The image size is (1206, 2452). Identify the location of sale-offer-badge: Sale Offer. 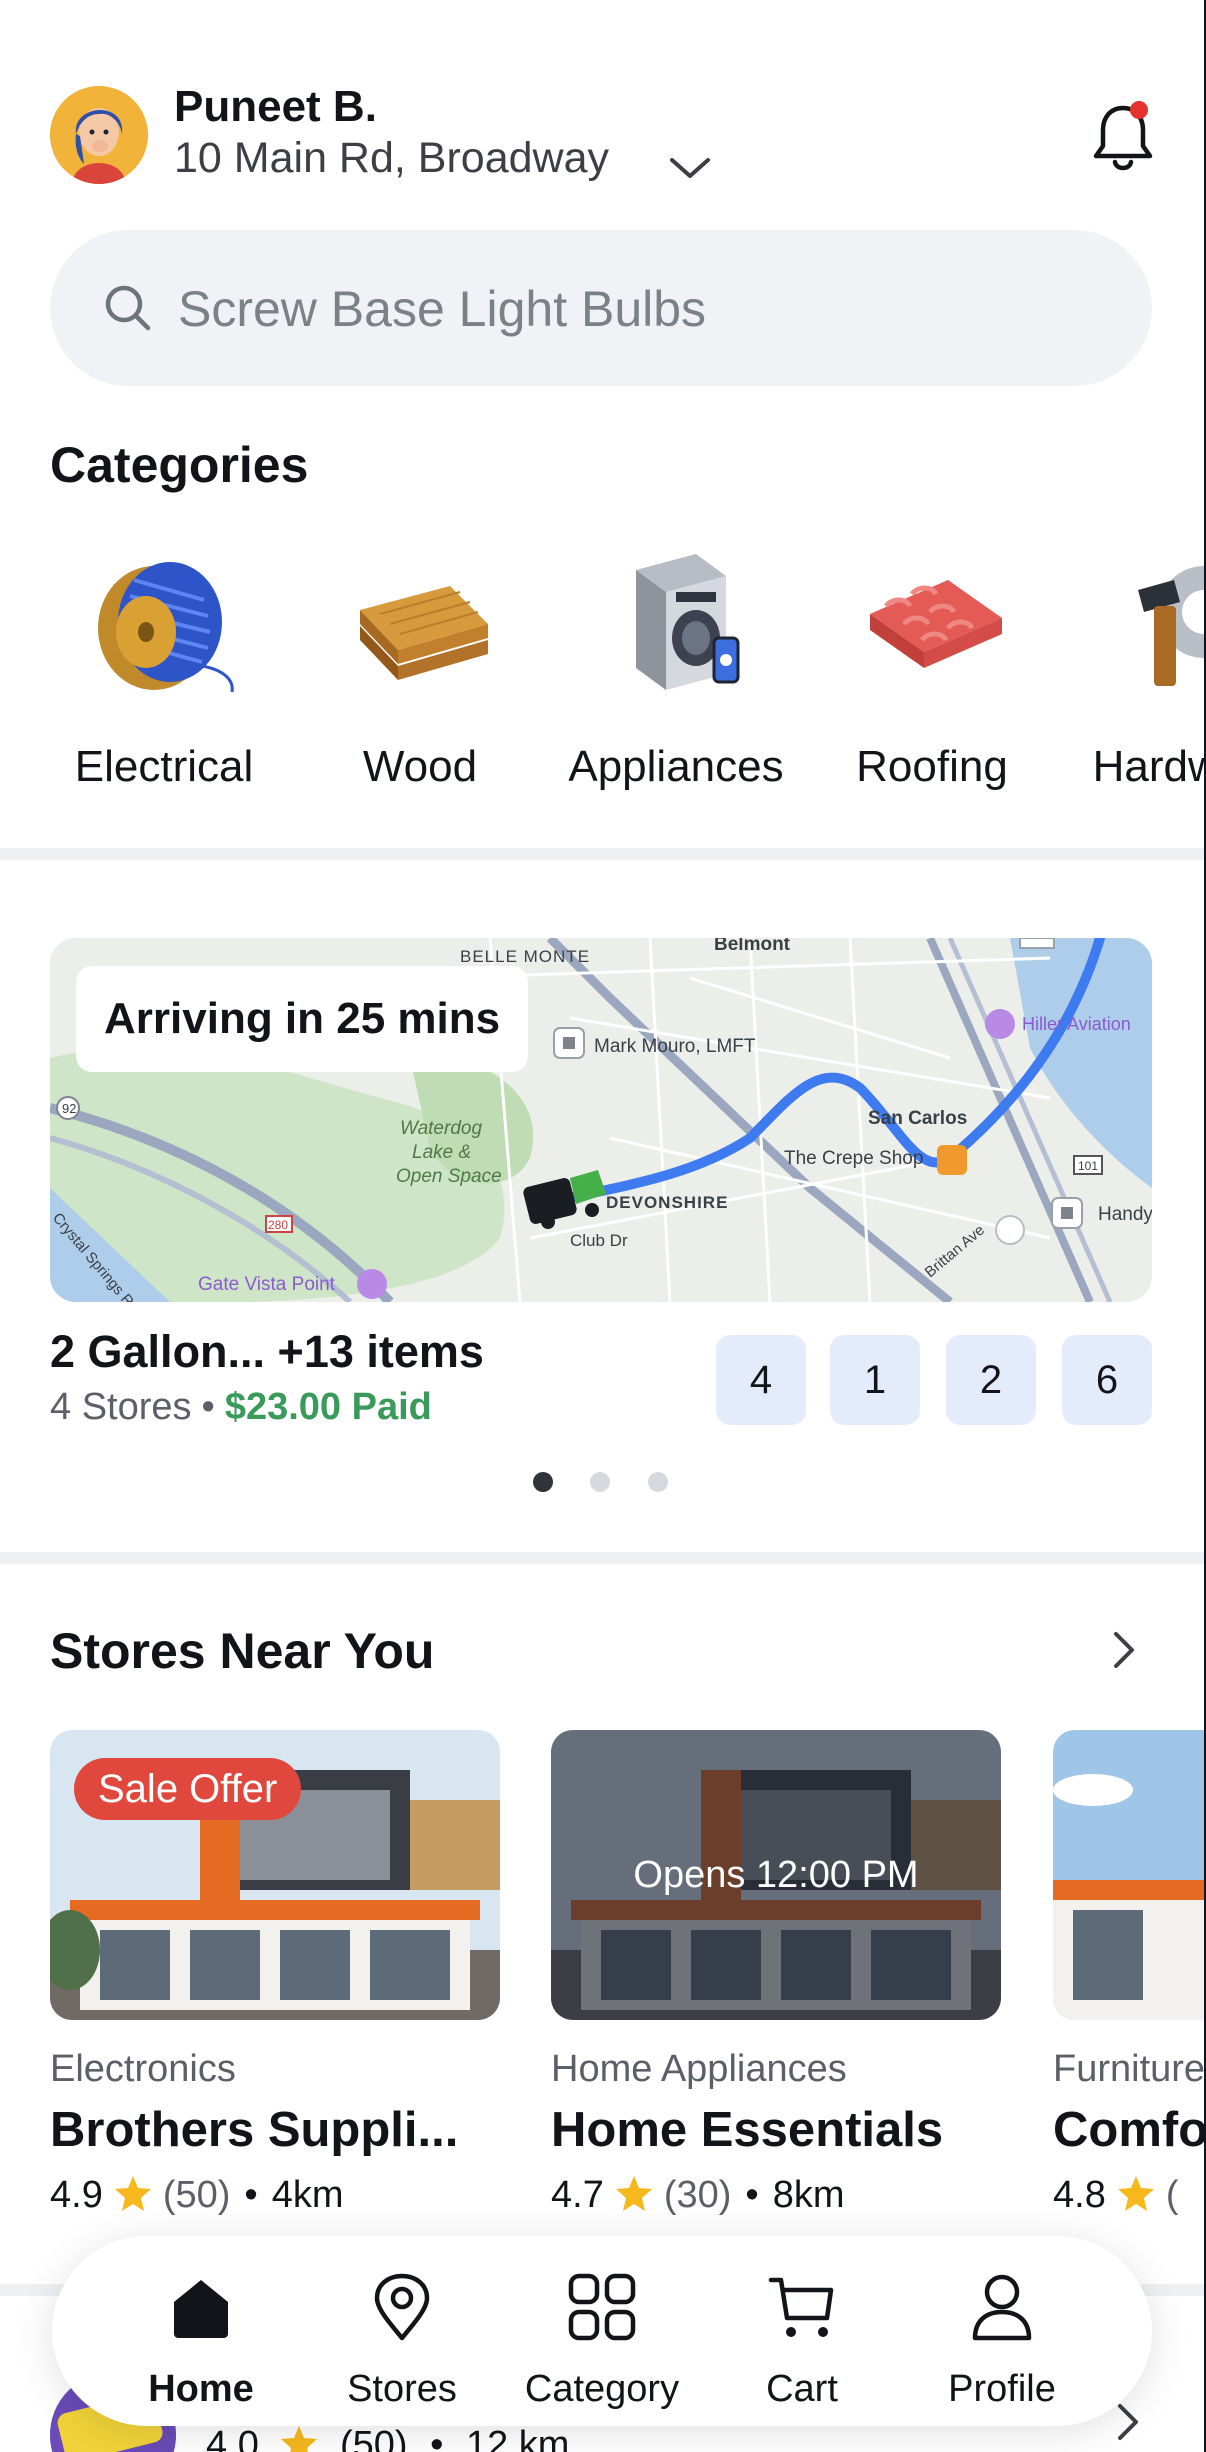
(188, 1789).